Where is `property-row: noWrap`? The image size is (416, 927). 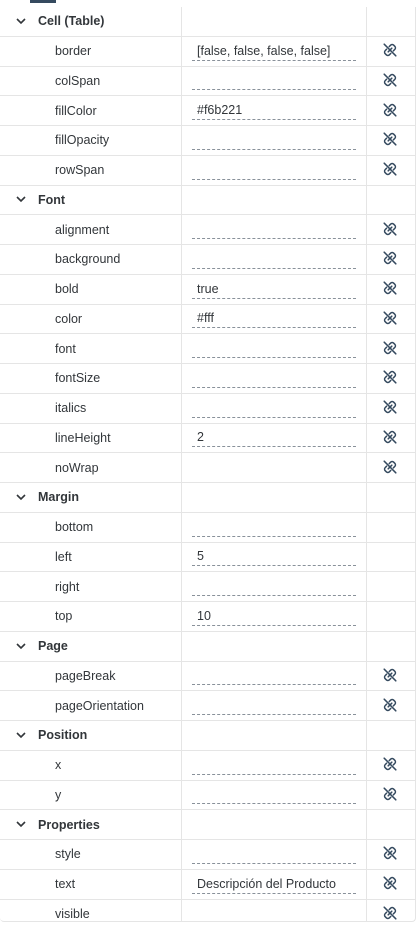
property-row: noWrap is located at coordinates (207, 468).